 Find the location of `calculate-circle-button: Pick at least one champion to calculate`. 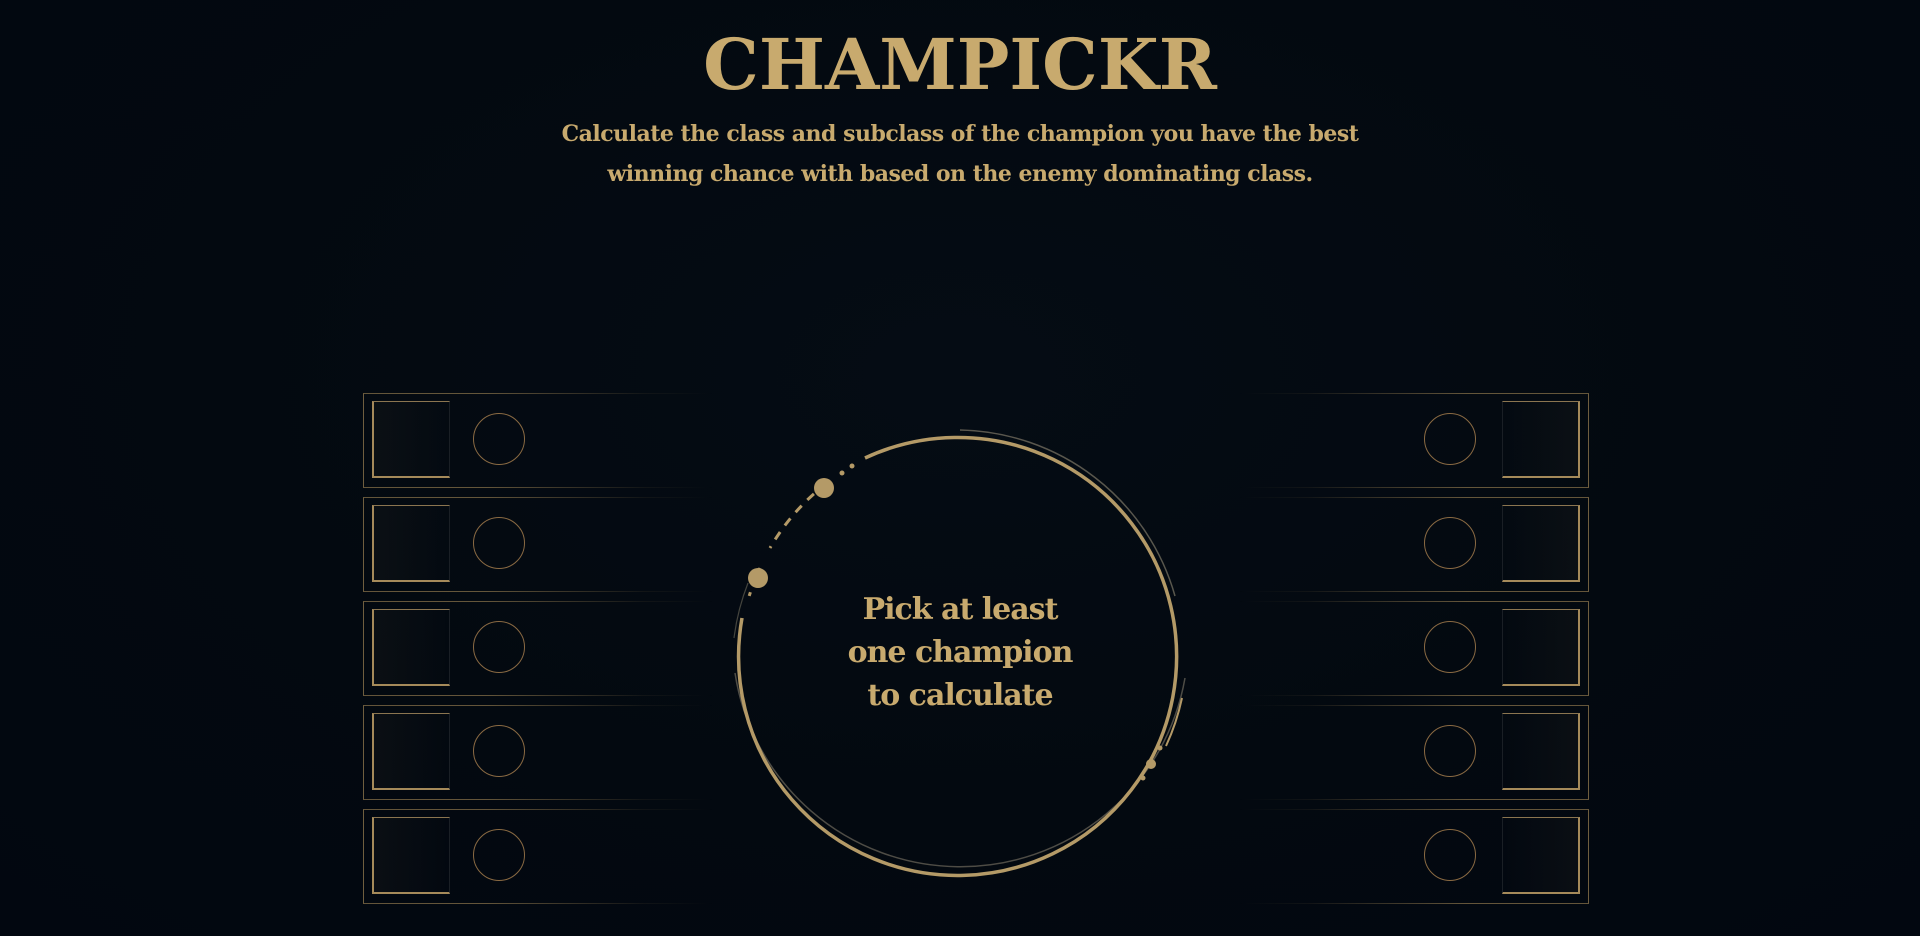

calculate-circle-button: Pick at least one champion to calculate is located at coordinates (960, 658).